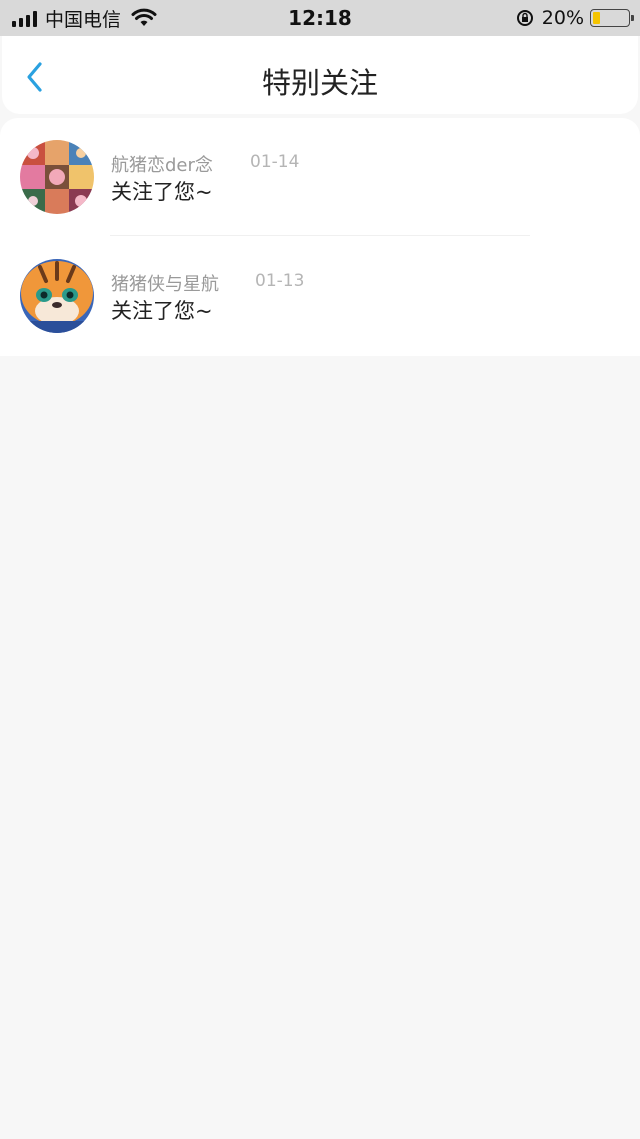 This screenshot has height=1139, width=640. Describe the element at coordinates (319, 83) in the screenshot. I see `page-title: 特别关注` at that location.